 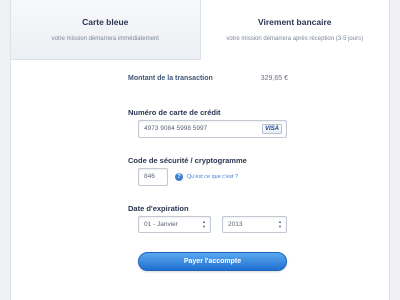 I want to click on card-number-label: Numéro de carte de crédit, so click(x=174, y=112).